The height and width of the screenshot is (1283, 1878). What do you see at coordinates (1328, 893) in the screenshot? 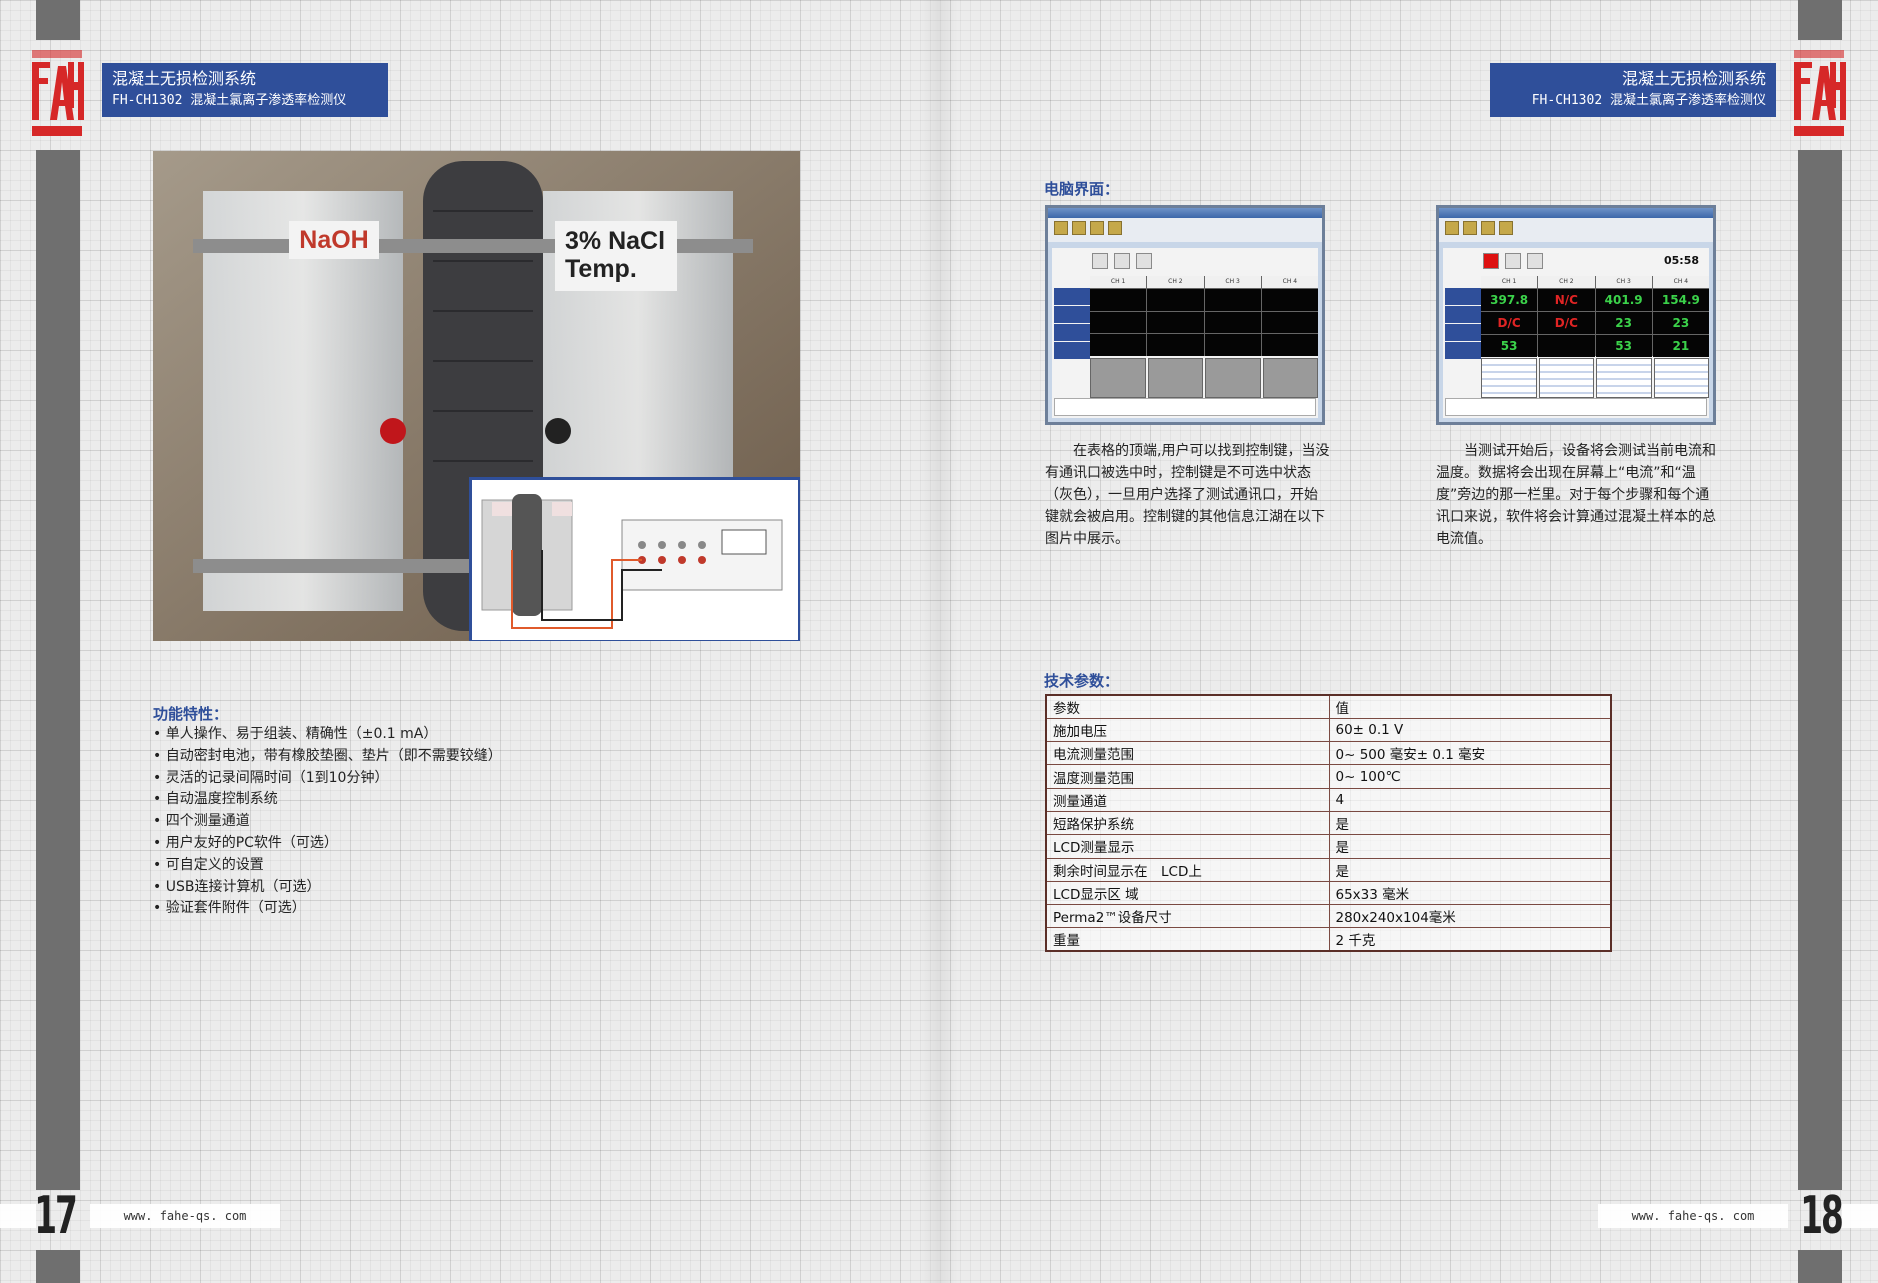
I see `table-row: LCD显示区 域 65x33 毫米` at bounding box center [1328, 893].